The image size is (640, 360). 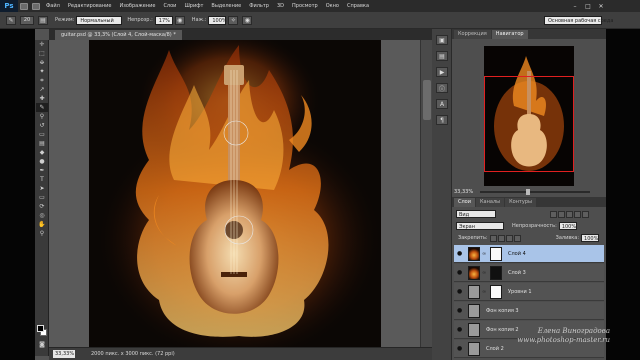 I want to click on scroll-thumb, so click(x=427, y=100).